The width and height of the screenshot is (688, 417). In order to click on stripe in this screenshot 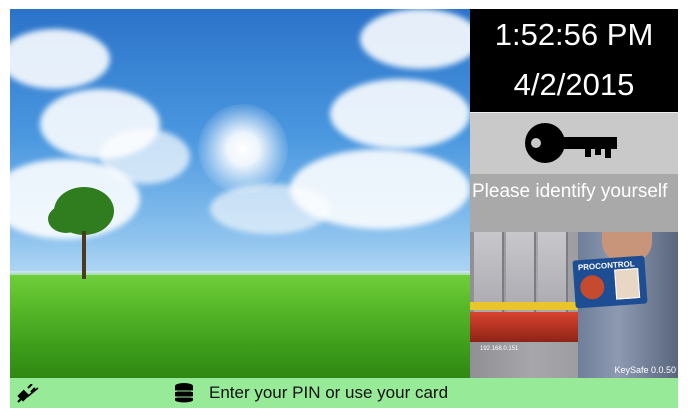, I will do `click(524, 306)`.